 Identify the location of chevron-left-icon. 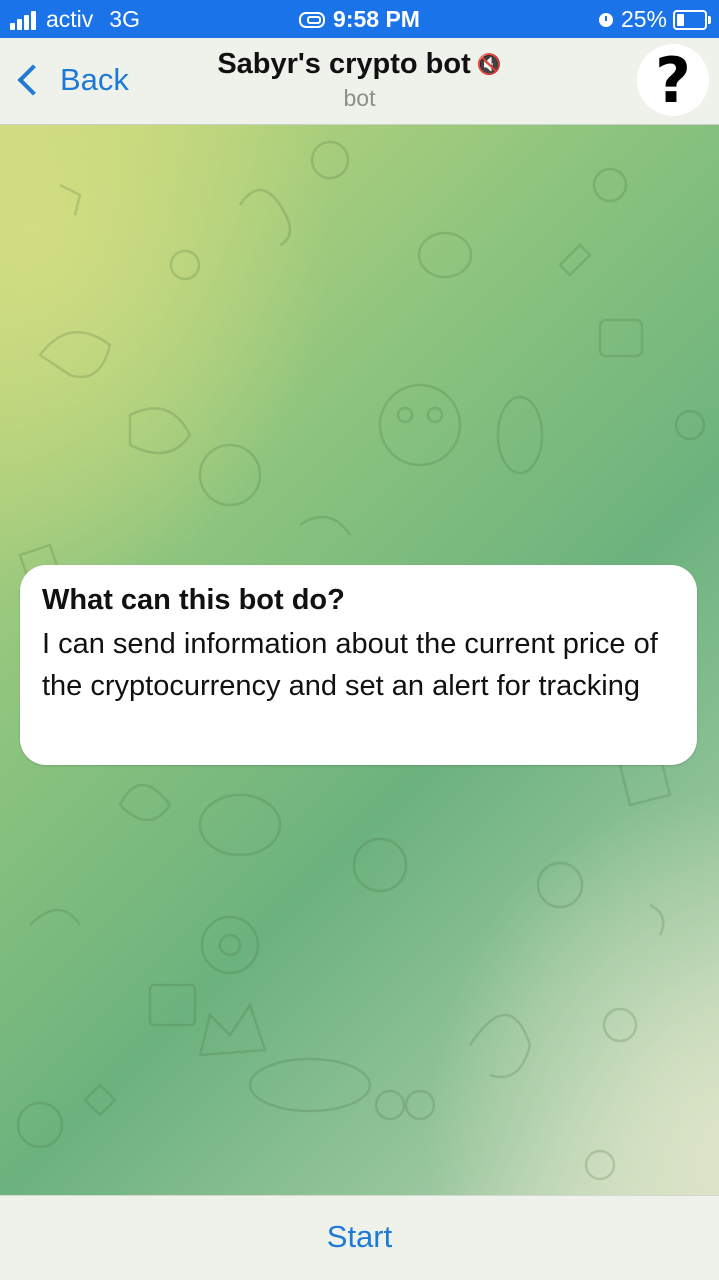
(33, 80).